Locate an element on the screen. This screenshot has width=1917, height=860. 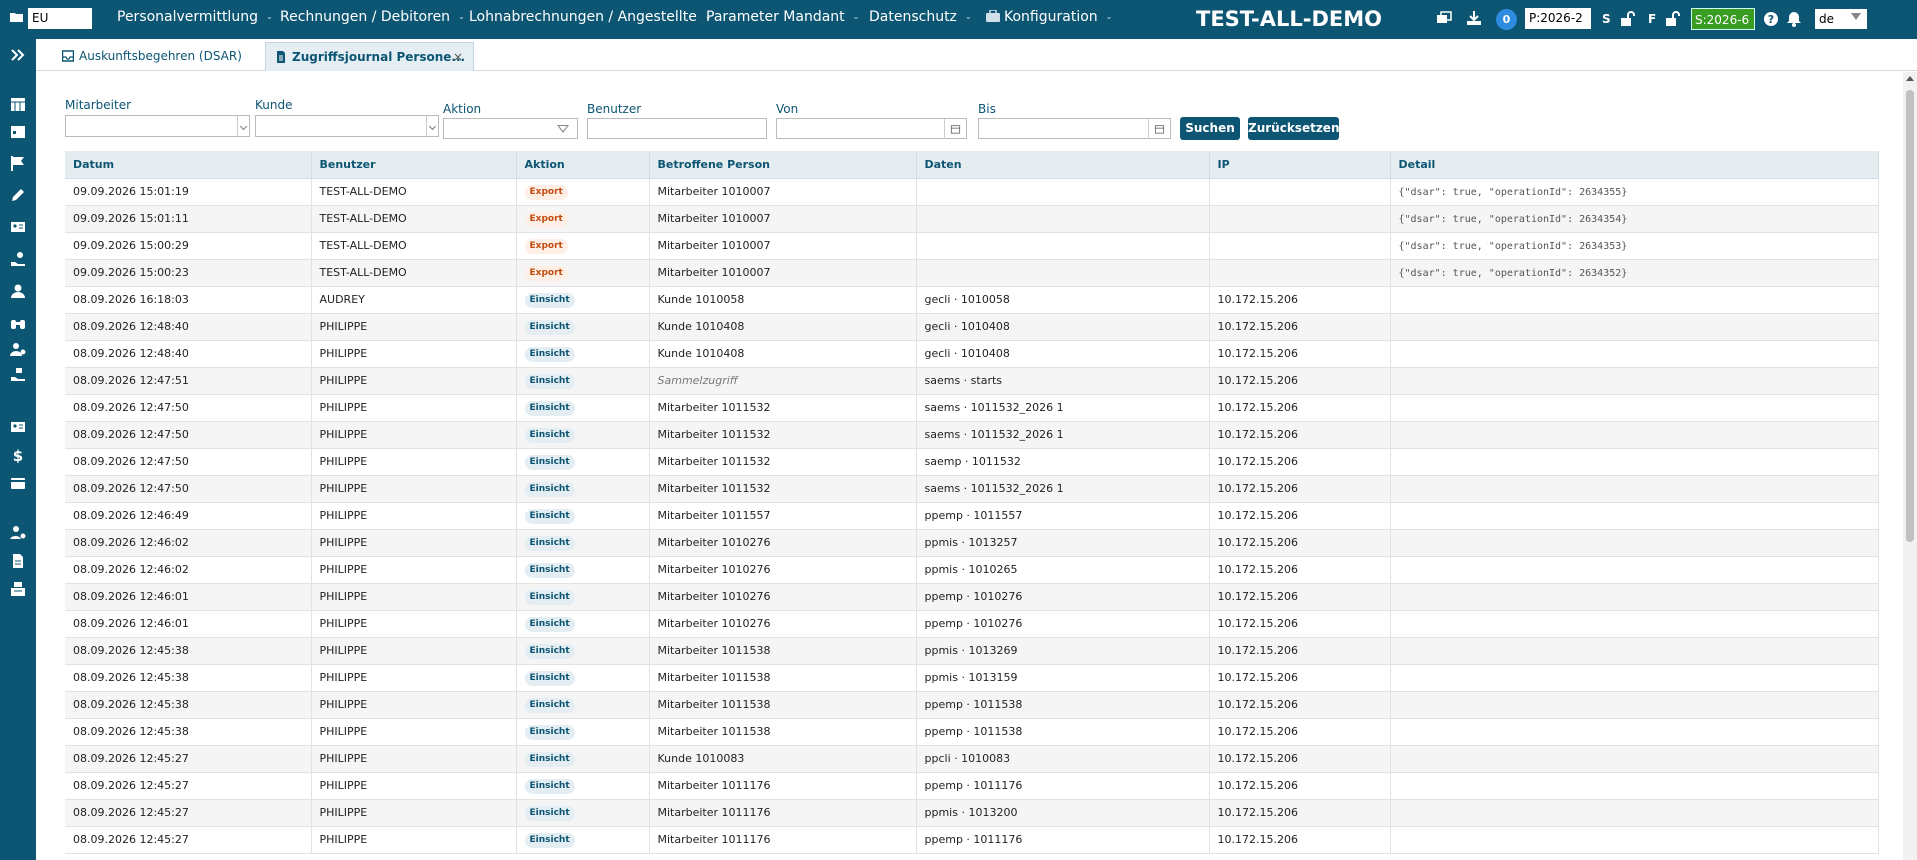
expand-sidebar-icon is located at coordinates (18, 55).